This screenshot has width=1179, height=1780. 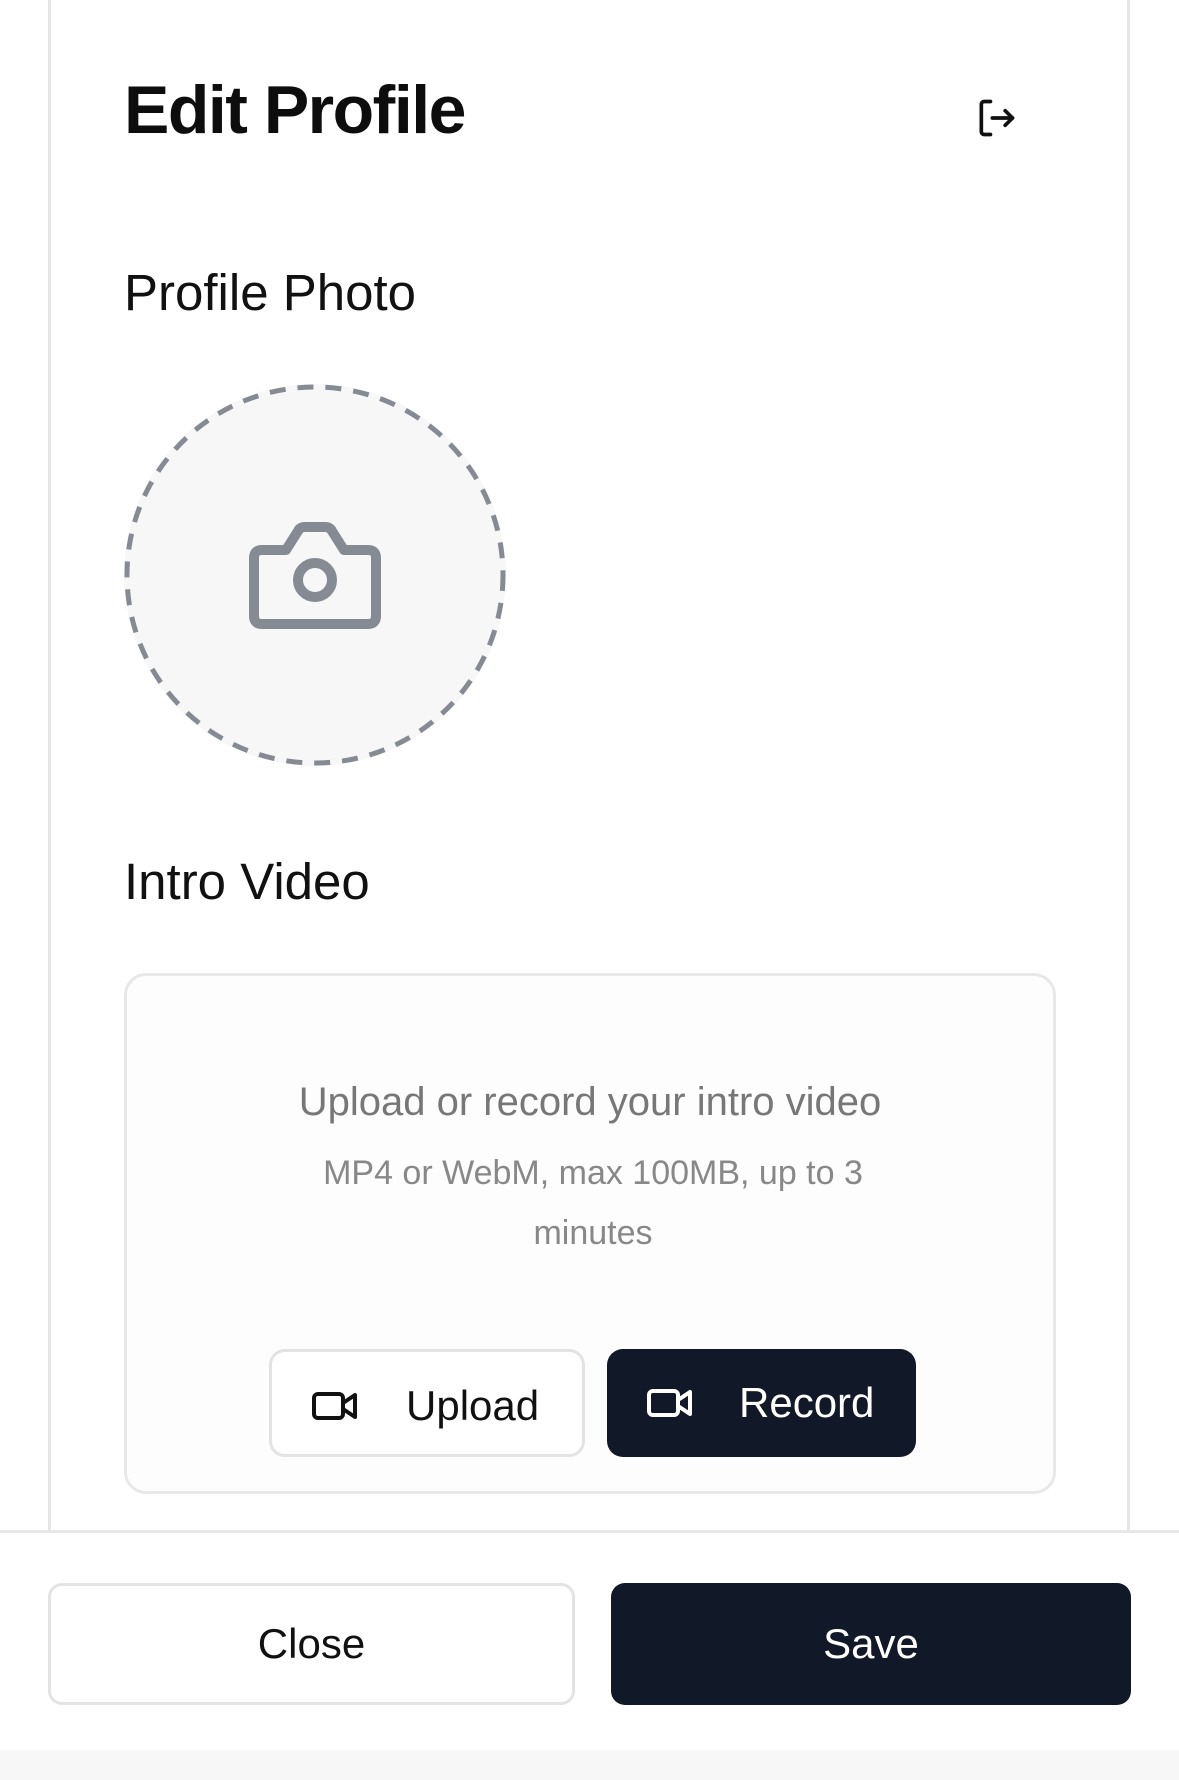 What do you see at coordinates (871, 1644) in the screenshot?
I see `save-button: Save` at bounding box center [871, 1644].